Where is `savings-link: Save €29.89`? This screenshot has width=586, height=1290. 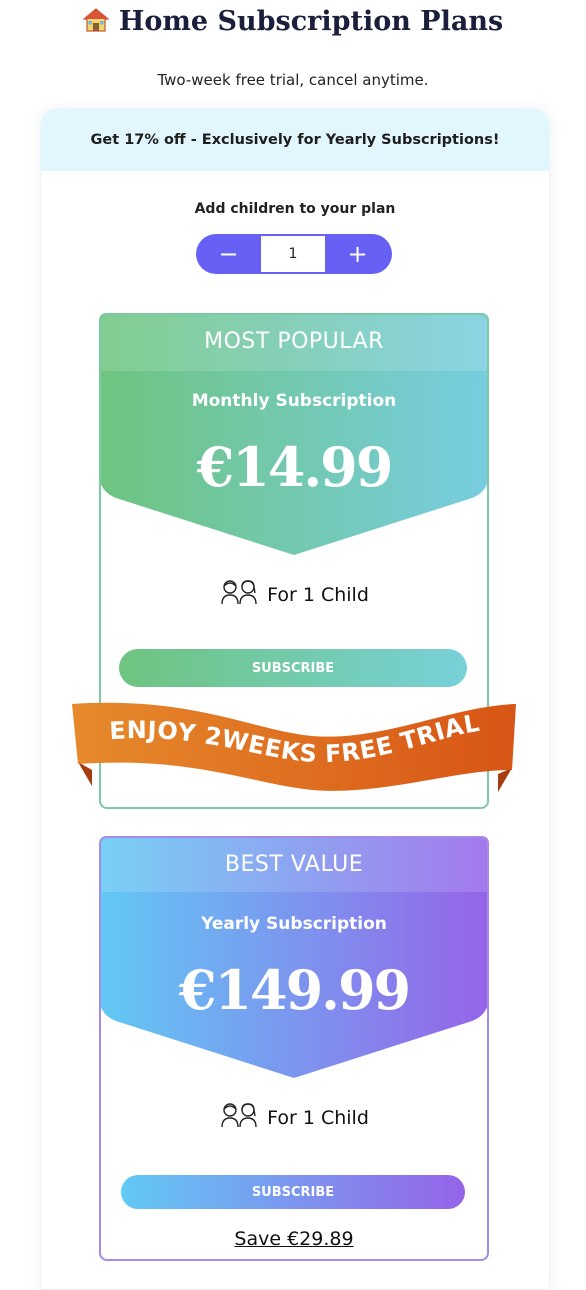
savings-link: Save €29.89 is located at coordinates (294, 1239).